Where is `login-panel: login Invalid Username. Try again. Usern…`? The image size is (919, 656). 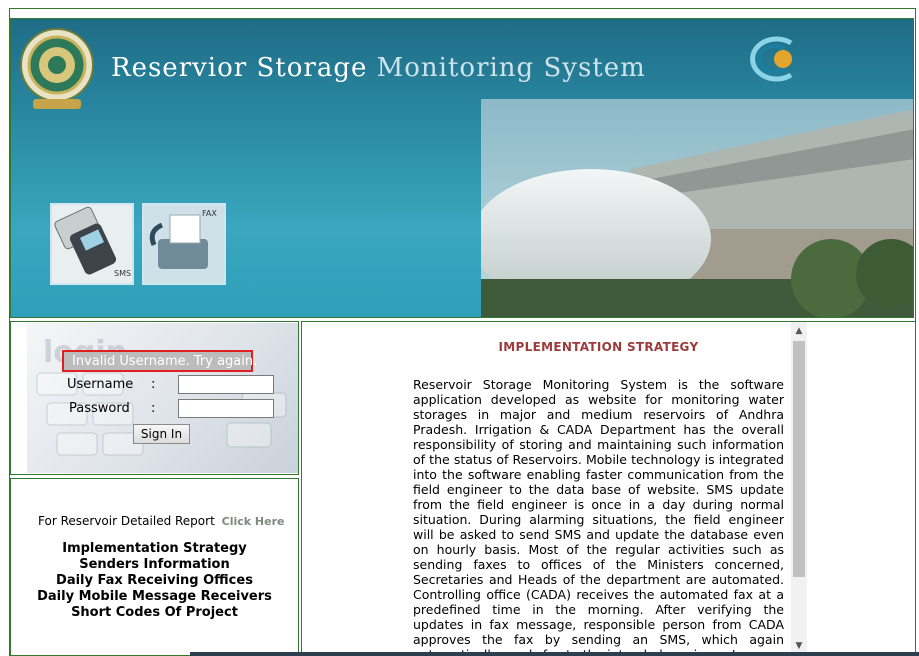 login-panel: login Invalid Username. Try again. Usern… is located at coordinates (154, 398).